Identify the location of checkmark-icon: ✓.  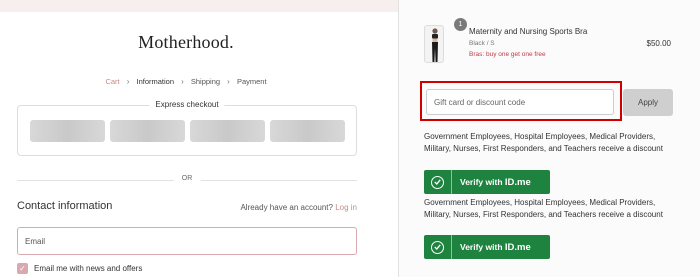
(22, 268).